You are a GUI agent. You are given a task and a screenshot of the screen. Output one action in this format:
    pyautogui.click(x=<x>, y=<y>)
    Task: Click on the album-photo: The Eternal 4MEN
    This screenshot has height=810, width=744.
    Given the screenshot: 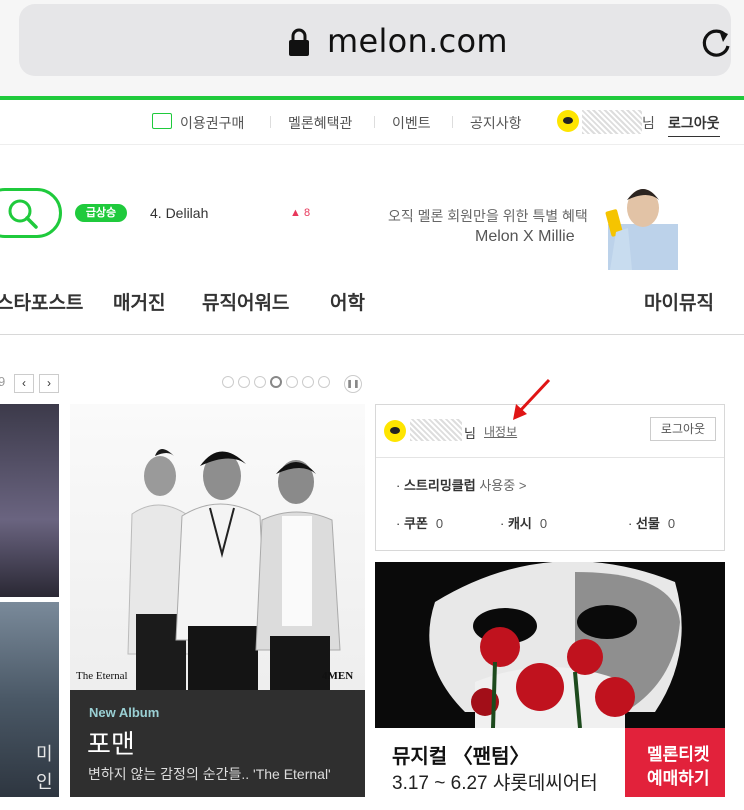 What is the action you would take?
    pyautogui.click(x=217, y=547)
    